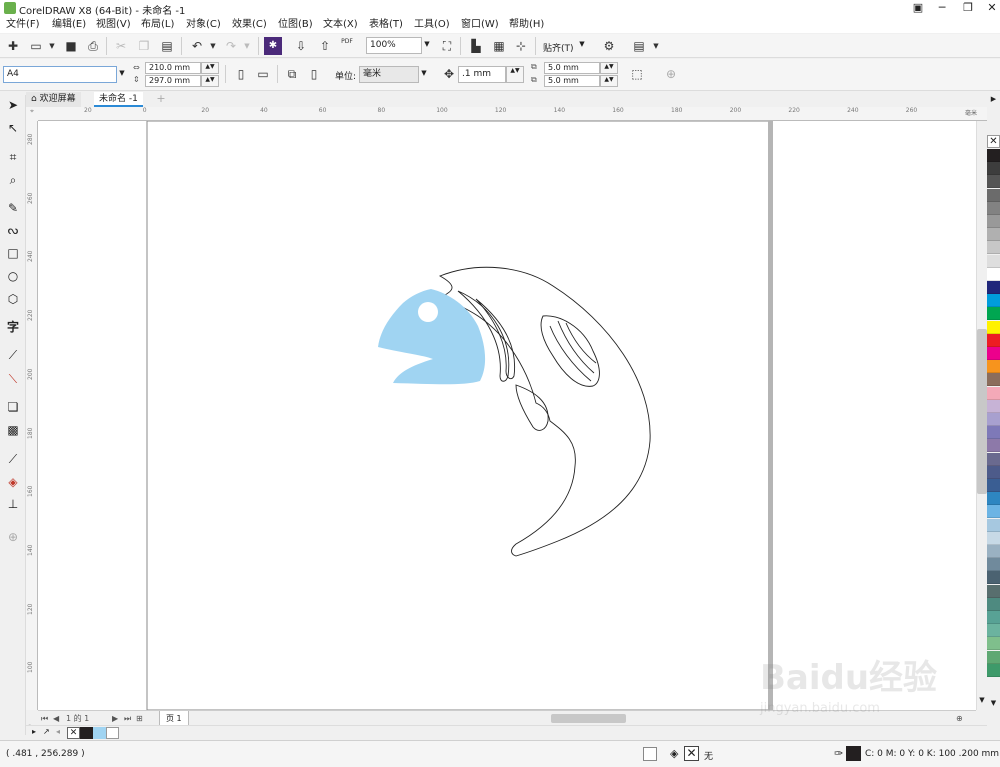  What do you see at coordinates (118, 99) in the screenshot?
I see `tab-document: 未命名 -1` at bounding box center [118, 99].